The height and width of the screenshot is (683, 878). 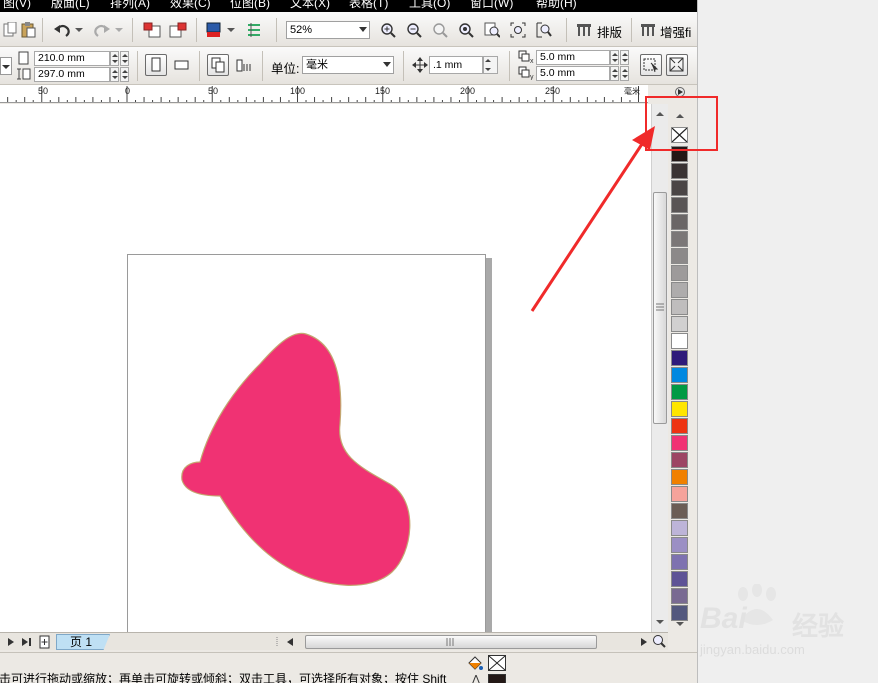 What do you see at coordinates (609, 31) in the screenshot?
I see `layout-label: 排版` at bounding box center [609, 31].